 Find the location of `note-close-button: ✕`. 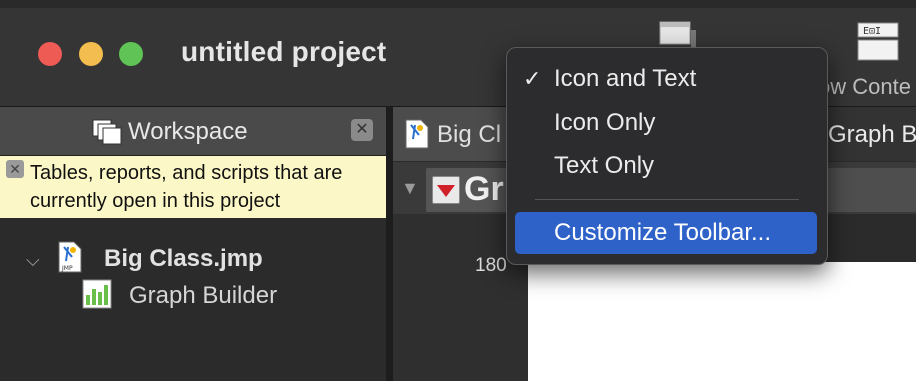

note-close-button: ✕ is located at coordinates (15, 169).